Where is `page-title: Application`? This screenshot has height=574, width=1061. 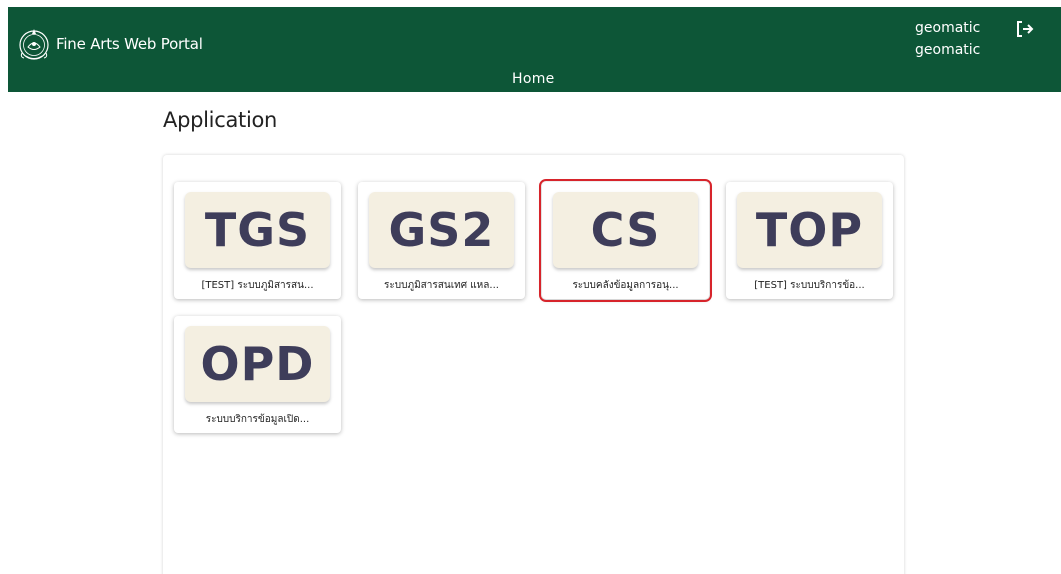 page-title: Application is located at coordinates (220, 120).